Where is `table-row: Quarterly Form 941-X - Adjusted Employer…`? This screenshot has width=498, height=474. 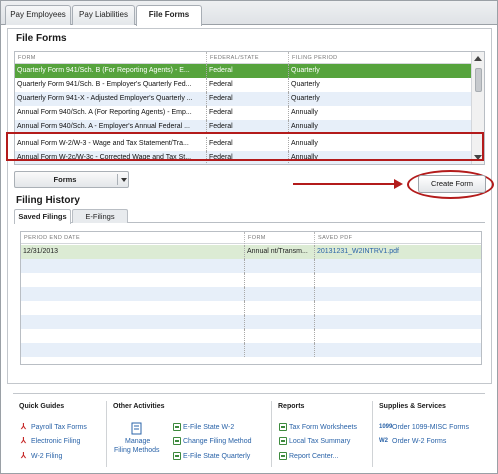
table-row: Quarterly Form 941-X - Adjusted Employer… is located at coordinates (243, 99).